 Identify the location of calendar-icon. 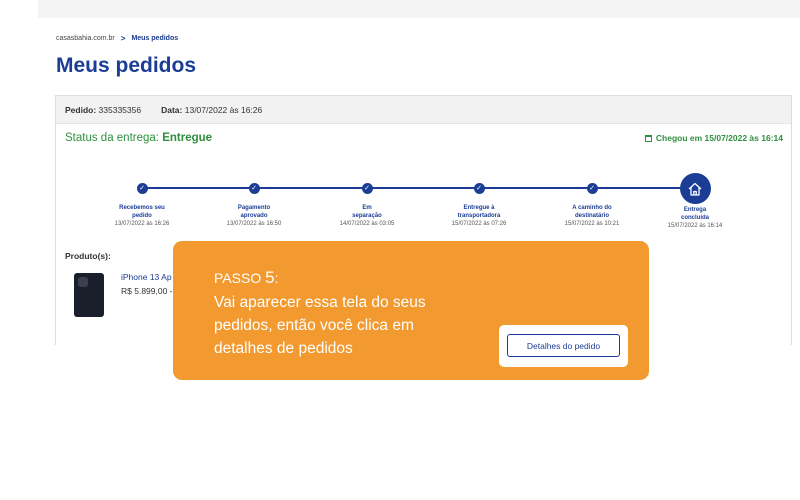
(648, 138).